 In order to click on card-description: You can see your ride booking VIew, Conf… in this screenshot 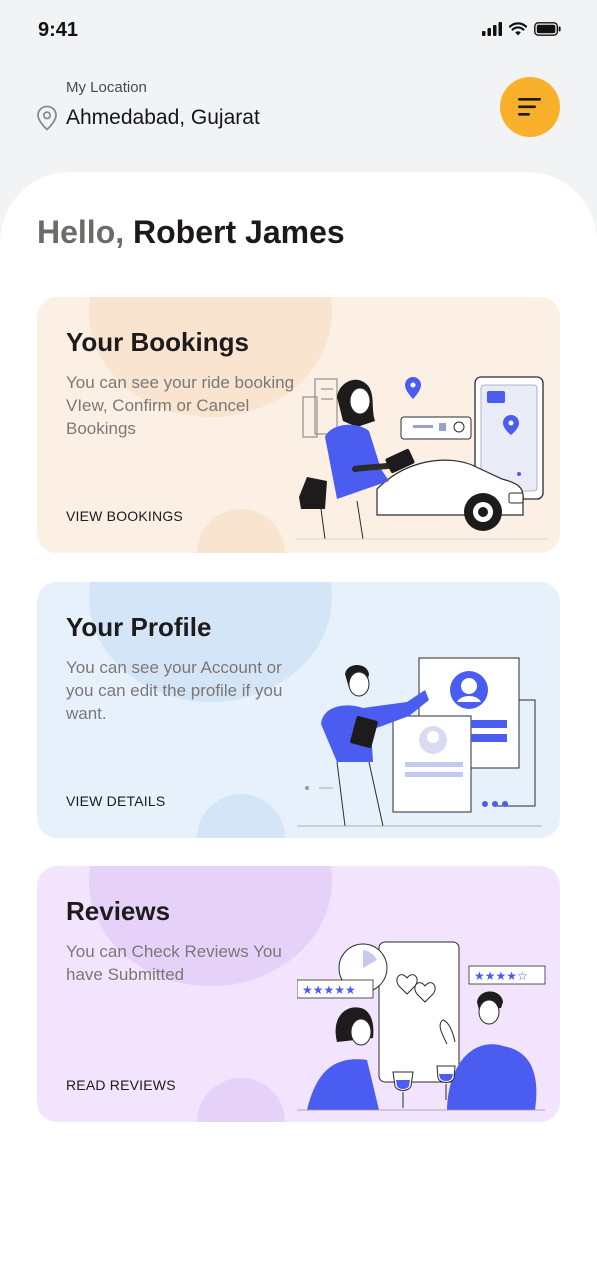, I will do `click(180, 405)`.